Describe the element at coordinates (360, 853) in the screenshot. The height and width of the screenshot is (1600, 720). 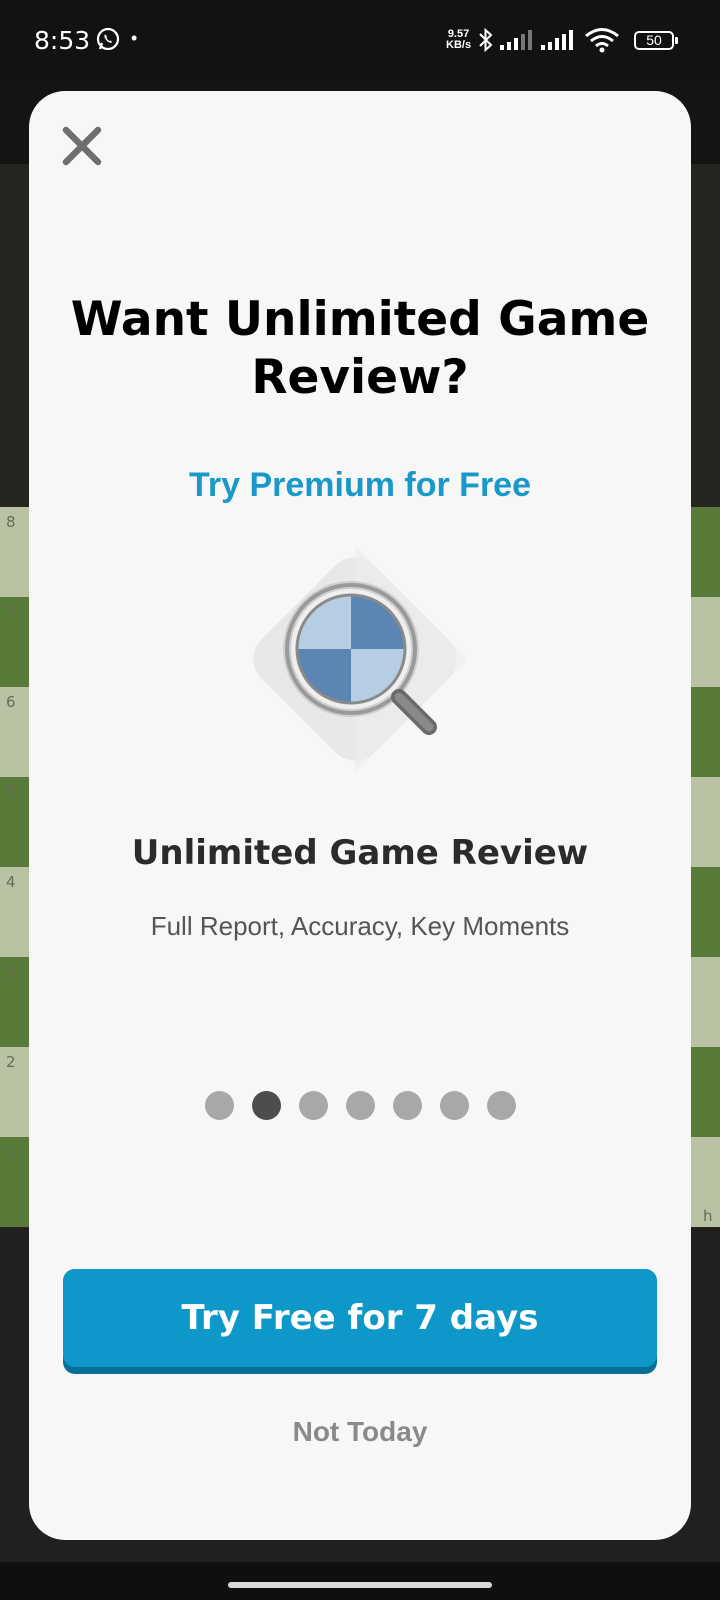
I see `feature-title: Unlimited Game Review` at that location.